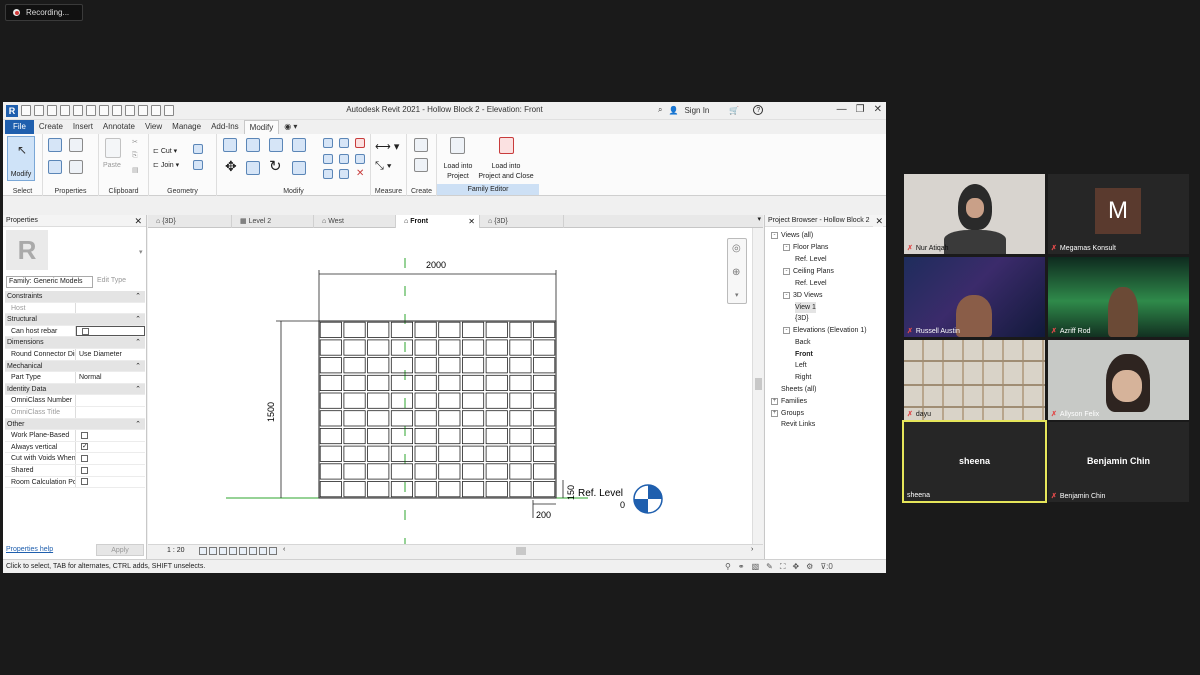 The width and height of the screenshot is (1200, 675). What do you see at coordinates (421, 145) in the screenshot?
I see `create-similar-icon` at bounding box center [421, 145].